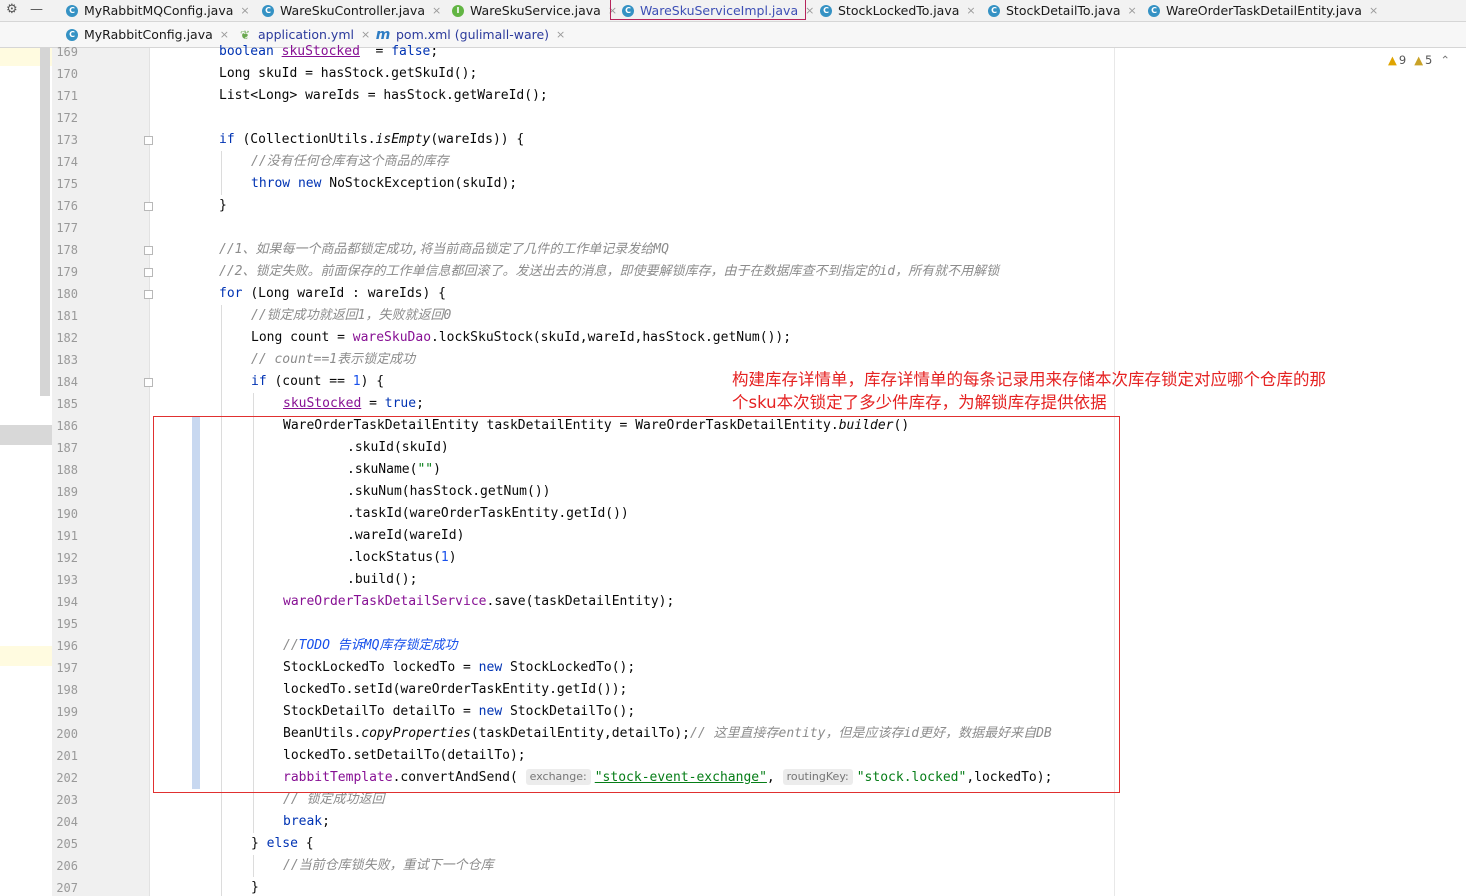 Image resolution: width=1466 pixels, height=896 pixels. I want to click on code-token: copyProperties, so click(416, 733).